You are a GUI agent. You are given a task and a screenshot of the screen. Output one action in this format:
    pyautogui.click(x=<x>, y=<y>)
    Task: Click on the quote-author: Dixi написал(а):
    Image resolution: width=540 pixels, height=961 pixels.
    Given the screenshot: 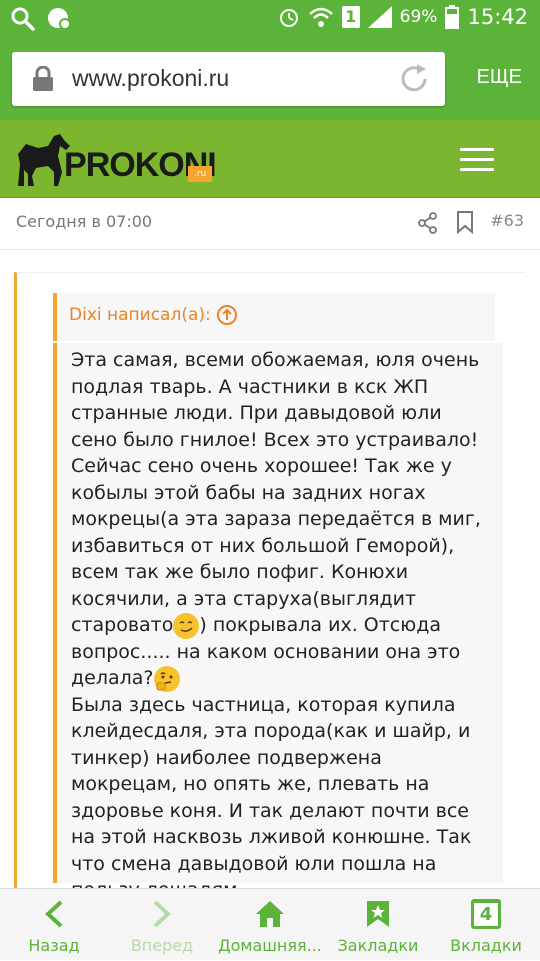 What is the action you would take?
    pyautogui.click(x=140, y=315)
    